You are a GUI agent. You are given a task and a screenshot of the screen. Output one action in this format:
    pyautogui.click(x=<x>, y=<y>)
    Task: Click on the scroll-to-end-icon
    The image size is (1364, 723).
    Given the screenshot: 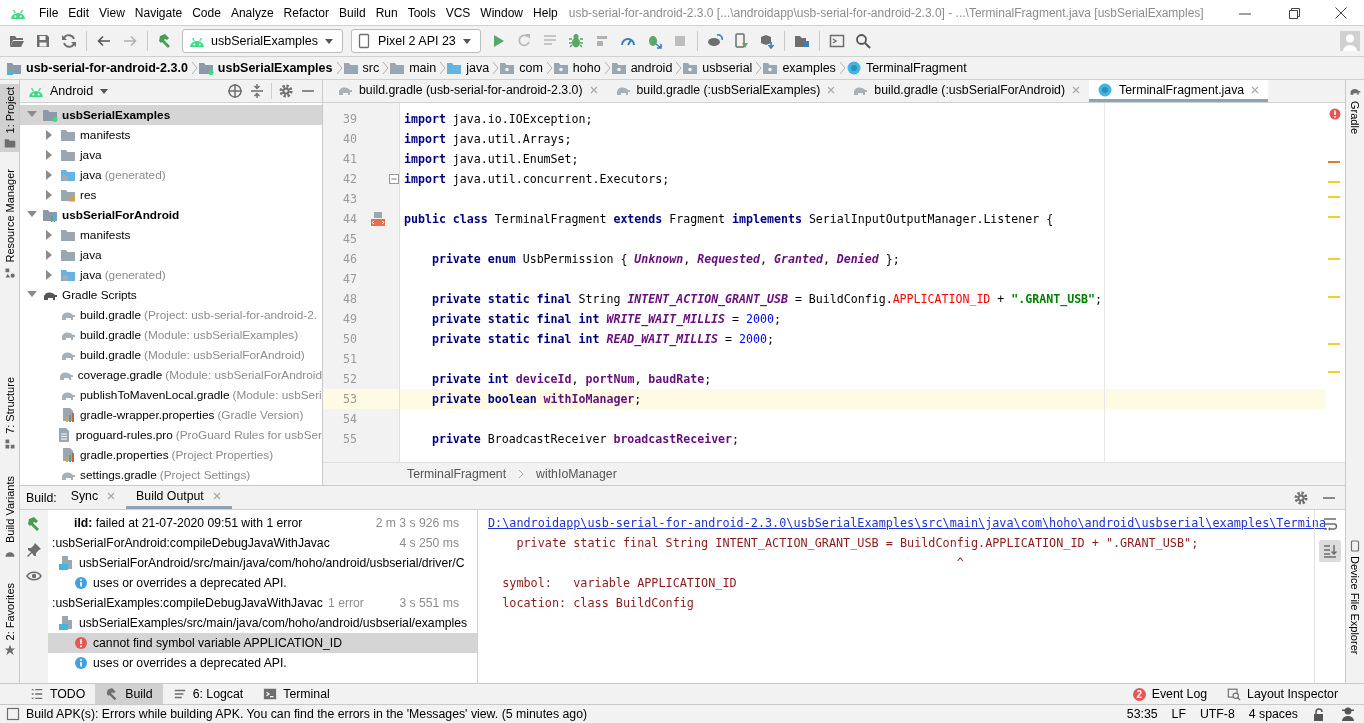 What is the action you would take?
    pyautogui.click(x=1330, y=551)
    